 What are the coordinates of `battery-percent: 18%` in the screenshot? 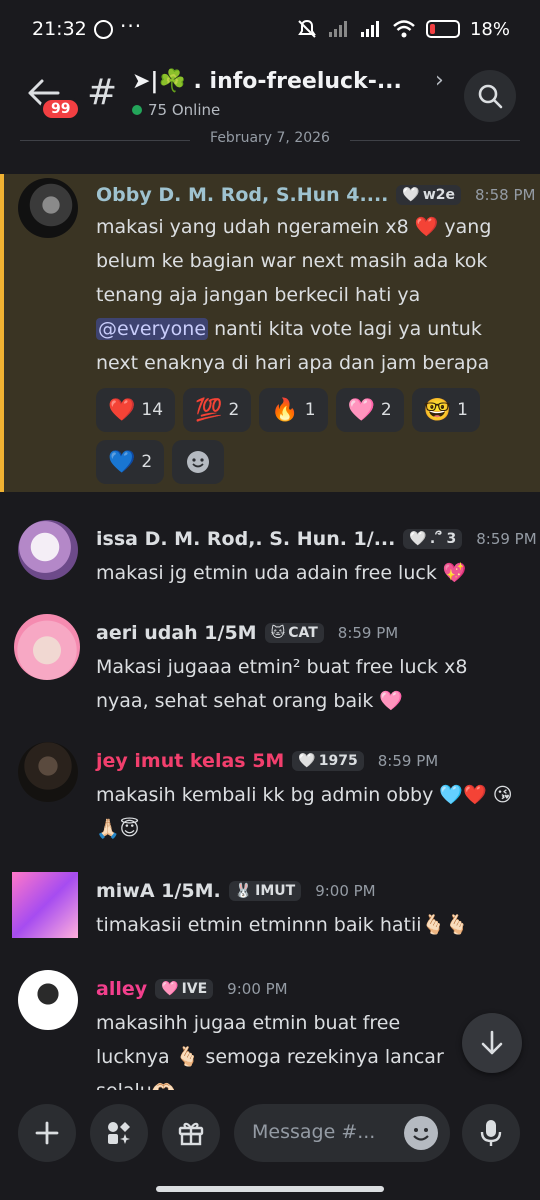 It's located at (489, 29).